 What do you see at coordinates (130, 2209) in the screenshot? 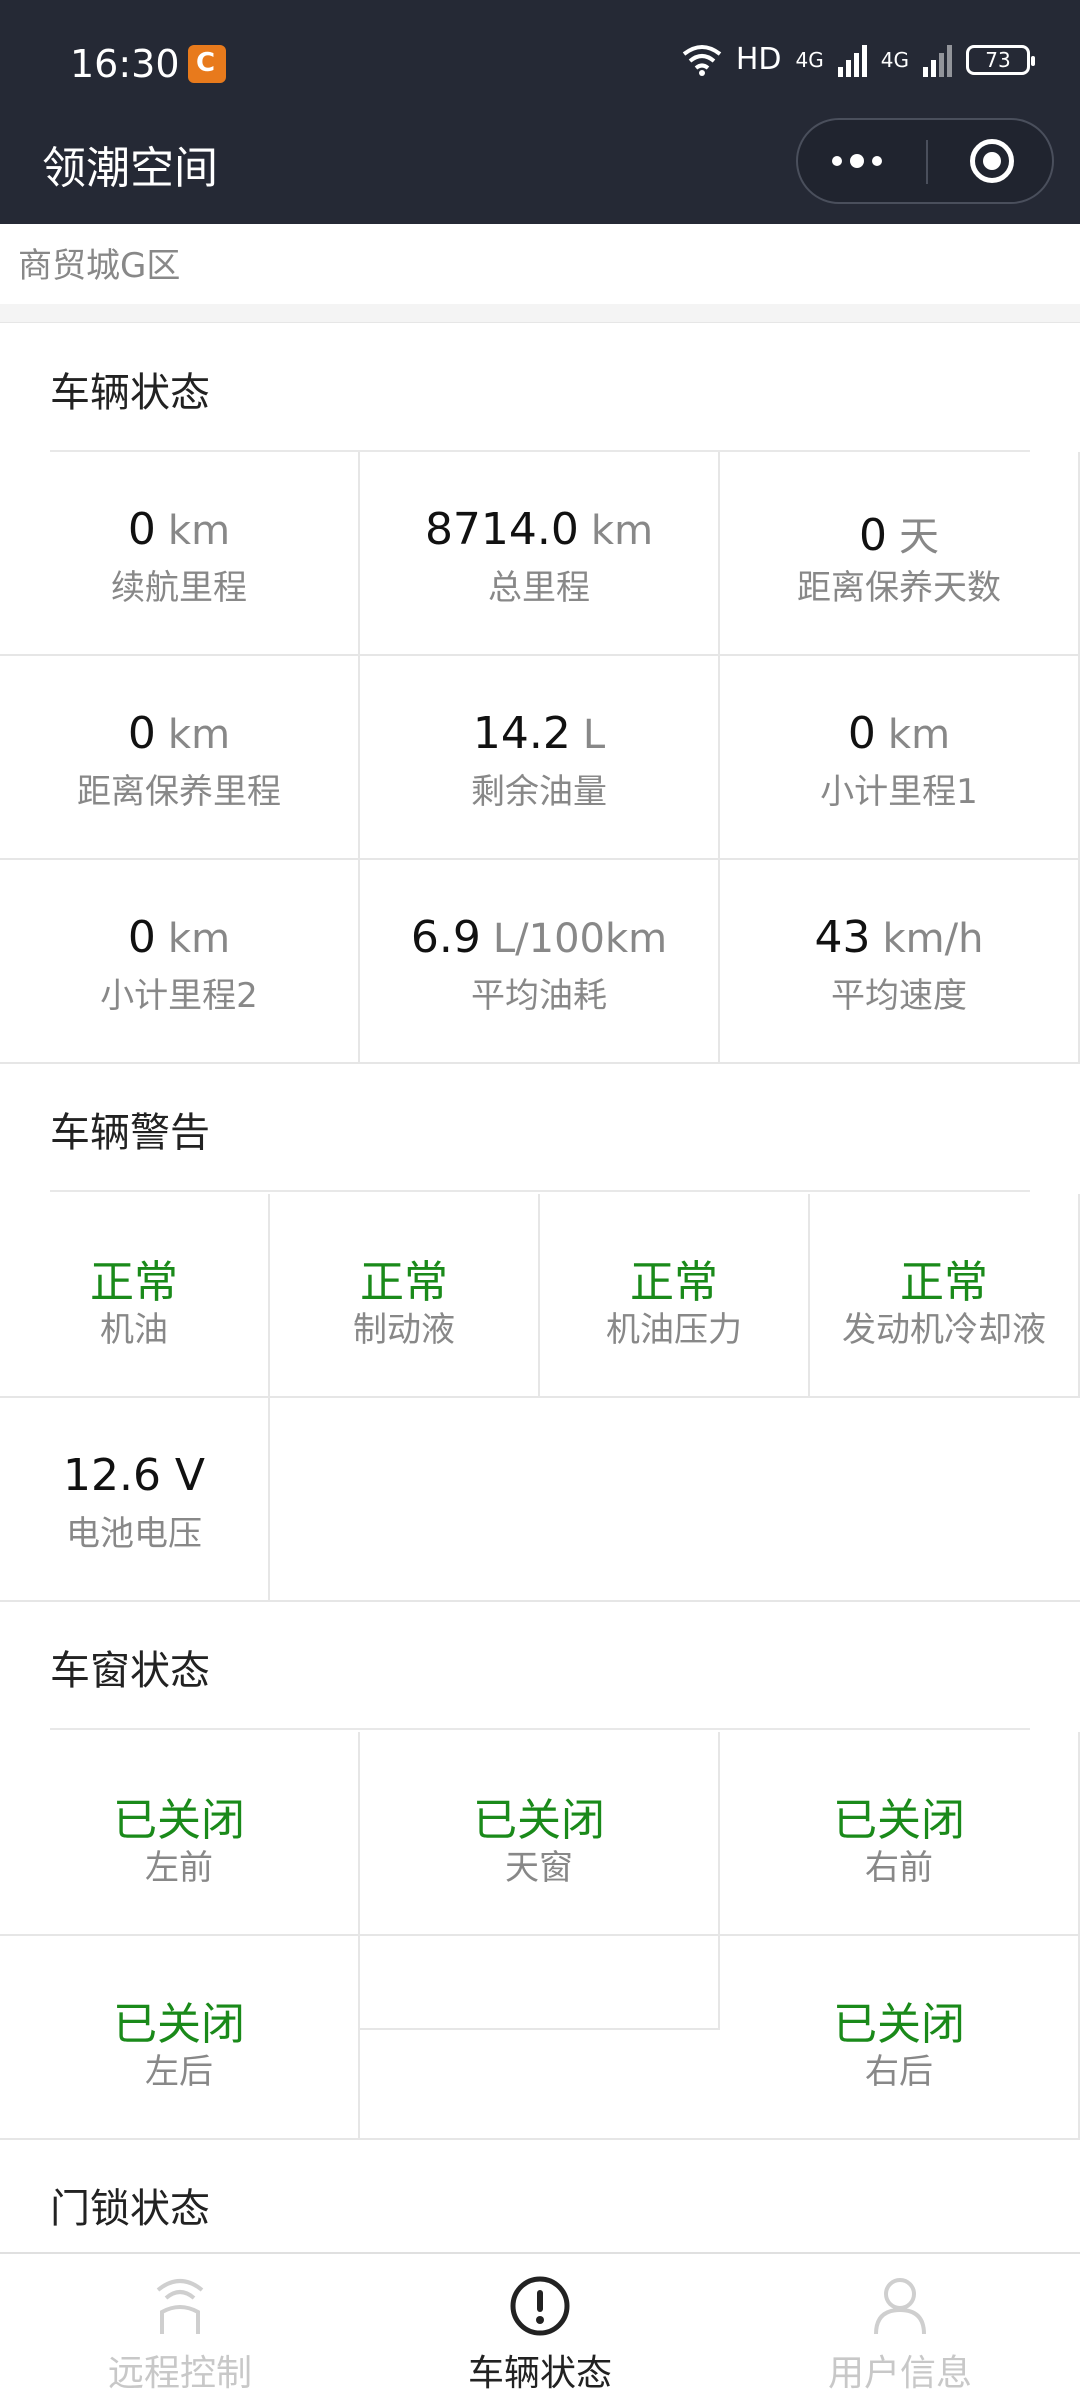
I see `door-lock-status-title: 门锁状态` at bounding box center [130, 2209].